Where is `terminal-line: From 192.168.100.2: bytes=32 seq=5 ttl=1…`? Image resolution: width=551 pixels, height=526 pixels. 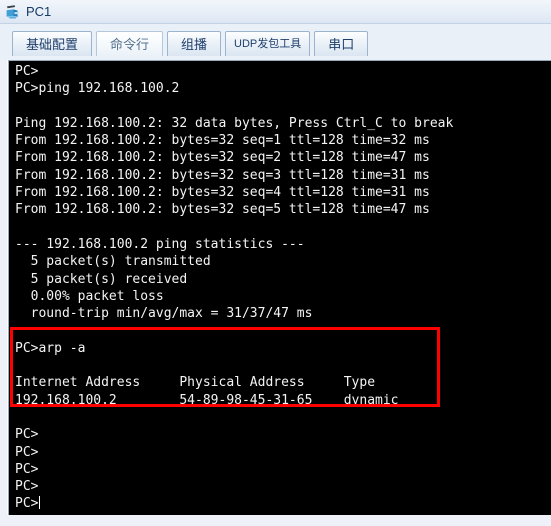
terminal-line: From 192.168.100.2: bytes=32 seq=5 ttl=1… is located at coordinates (222, 210).